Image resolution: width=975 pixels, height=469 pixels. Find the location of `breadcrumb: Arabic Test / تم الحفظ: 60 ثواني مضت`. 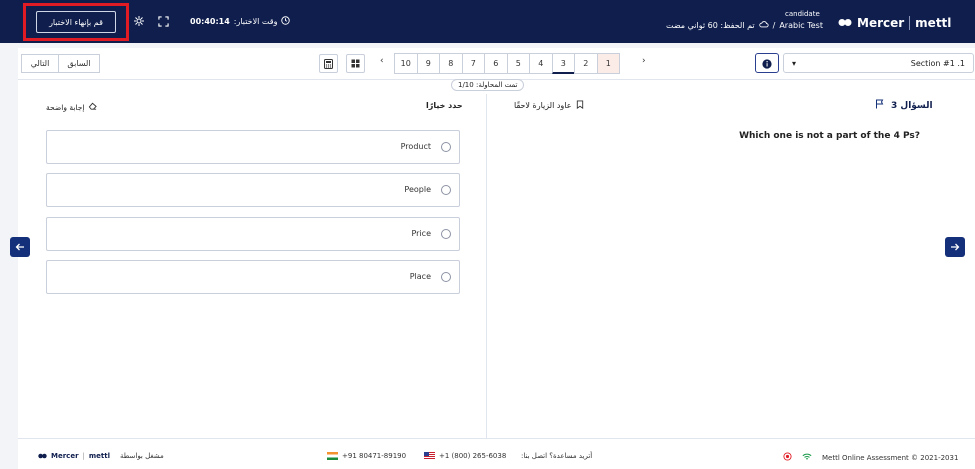

breadcrumb: Arabic Test / تم الحفظ: 60 ثواني مضت is located at coordinates (744, 25).